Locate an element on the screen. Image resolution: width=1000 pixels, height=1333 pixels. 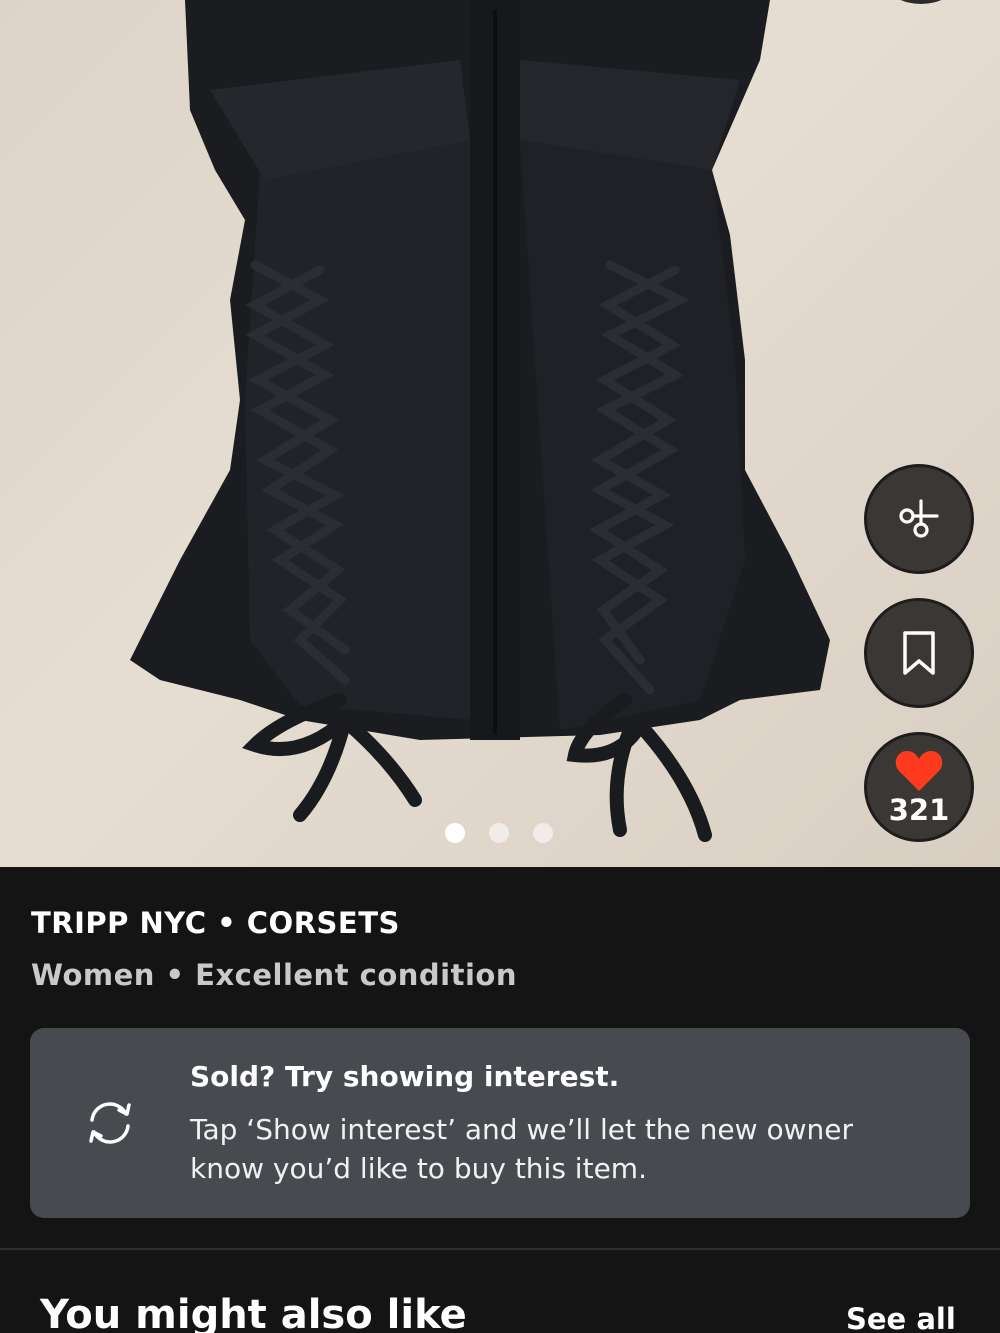
bookmark-icon is located at coordinates (919, 653).